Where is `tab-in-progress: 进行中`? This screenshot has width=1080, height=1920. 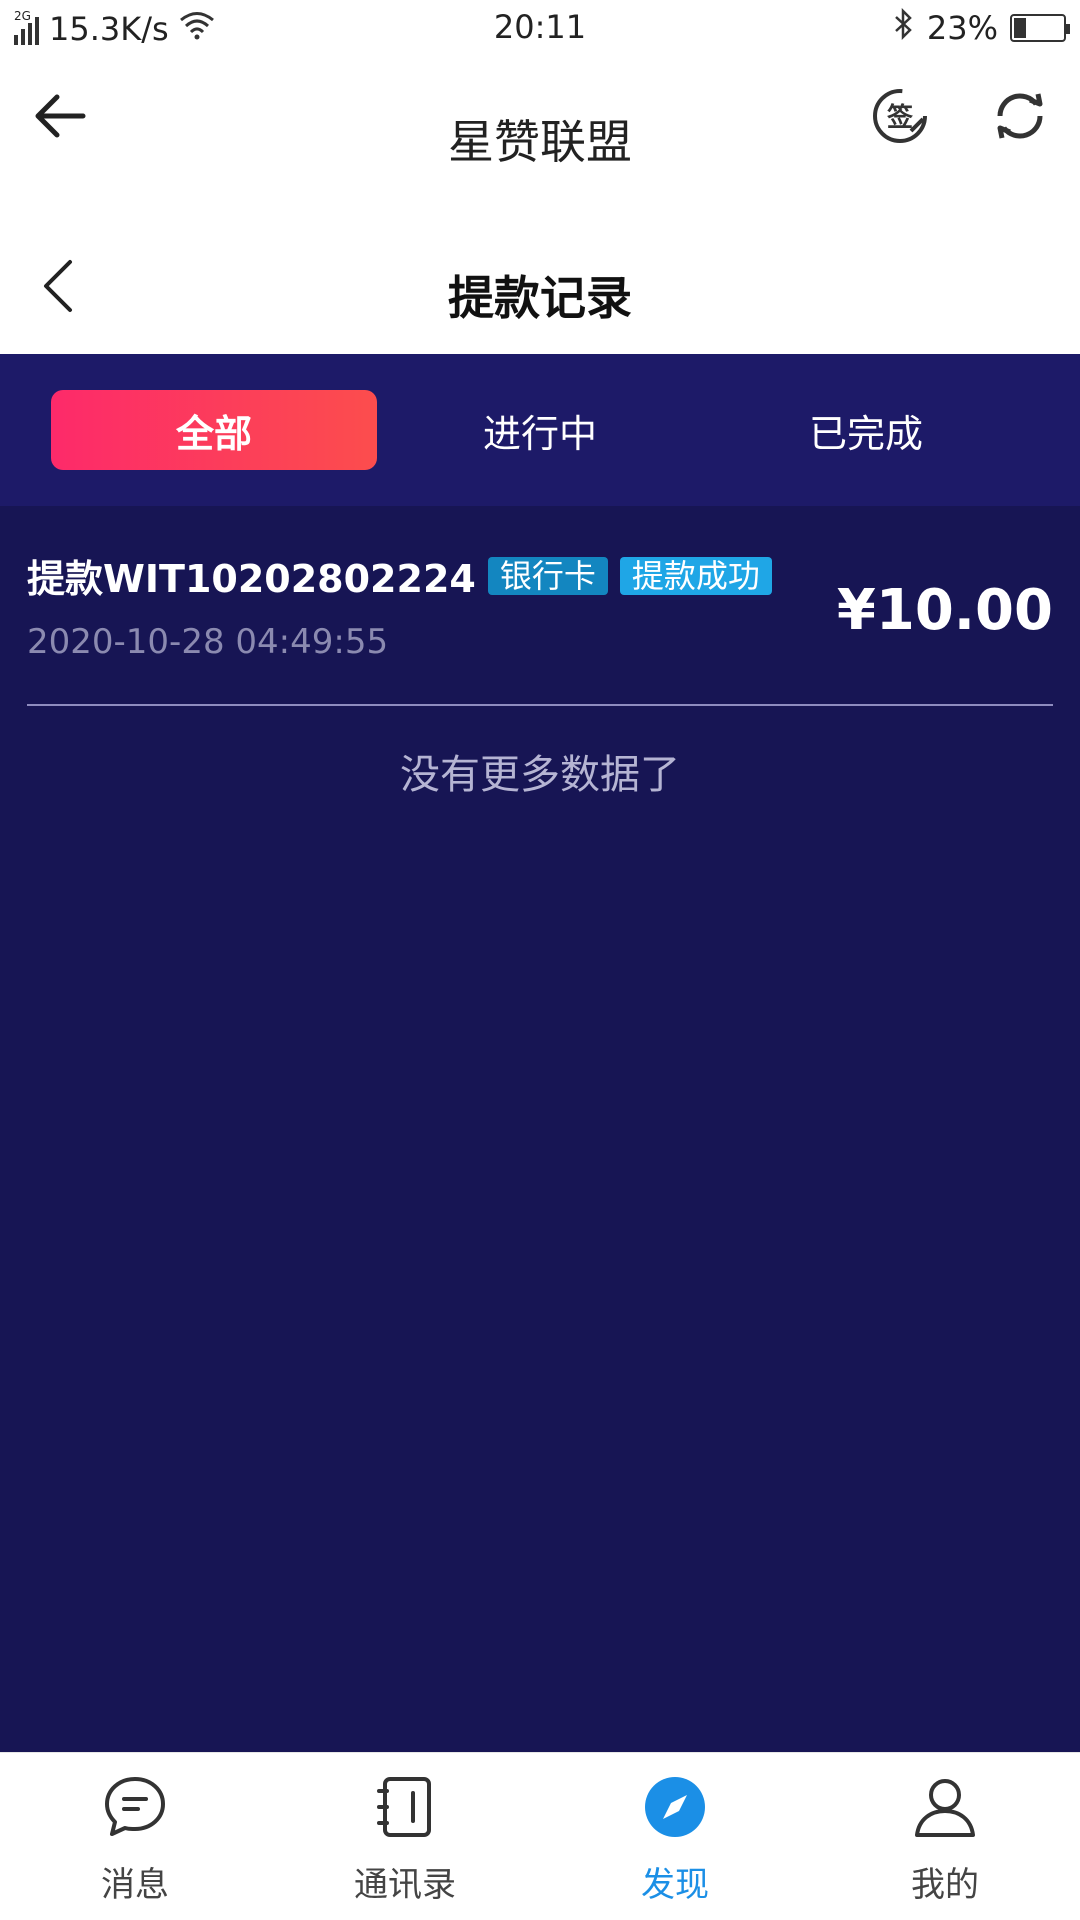
tab-in-progress: 进行中 is located at coordinates (540, 430).